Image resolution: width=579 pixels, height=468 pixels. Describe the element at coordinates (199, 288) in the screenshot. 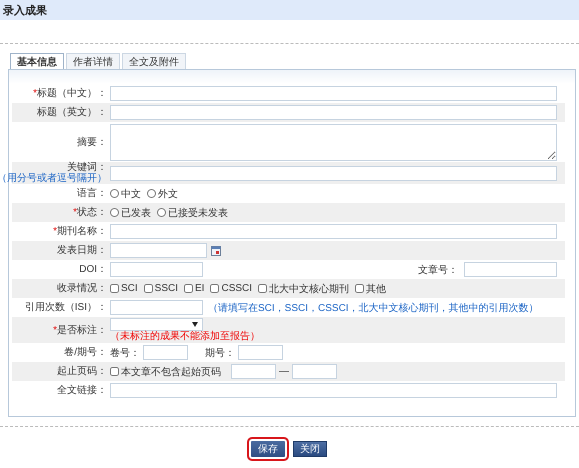

I see `option-label: EI` at that location.